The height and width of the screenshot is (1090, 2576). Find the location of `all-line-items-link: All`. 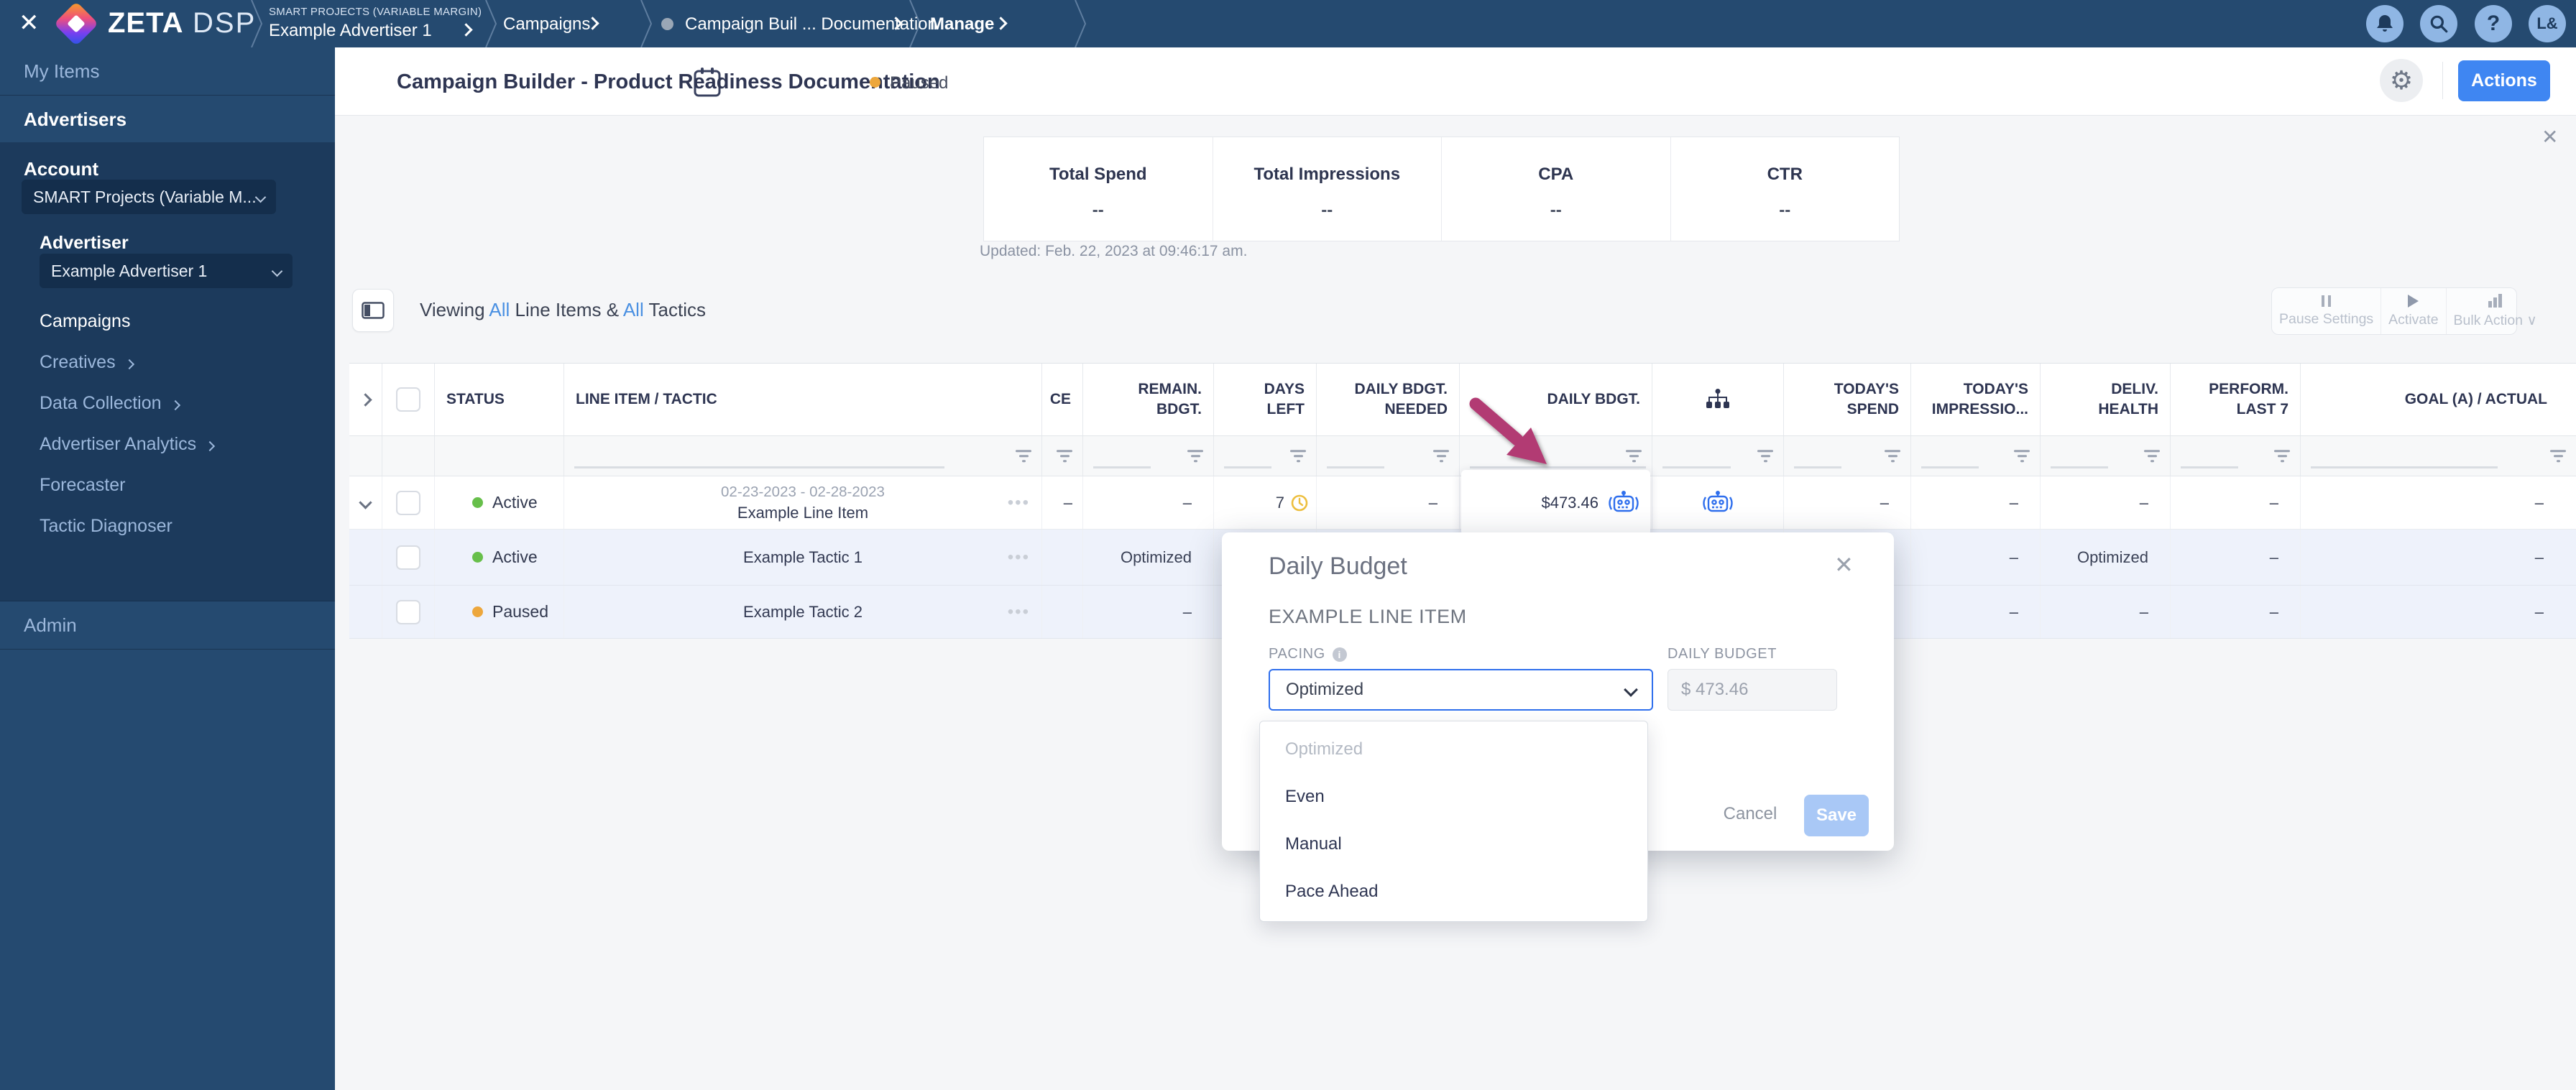

all-line-items-link: All is located at coordinates (499, 309).